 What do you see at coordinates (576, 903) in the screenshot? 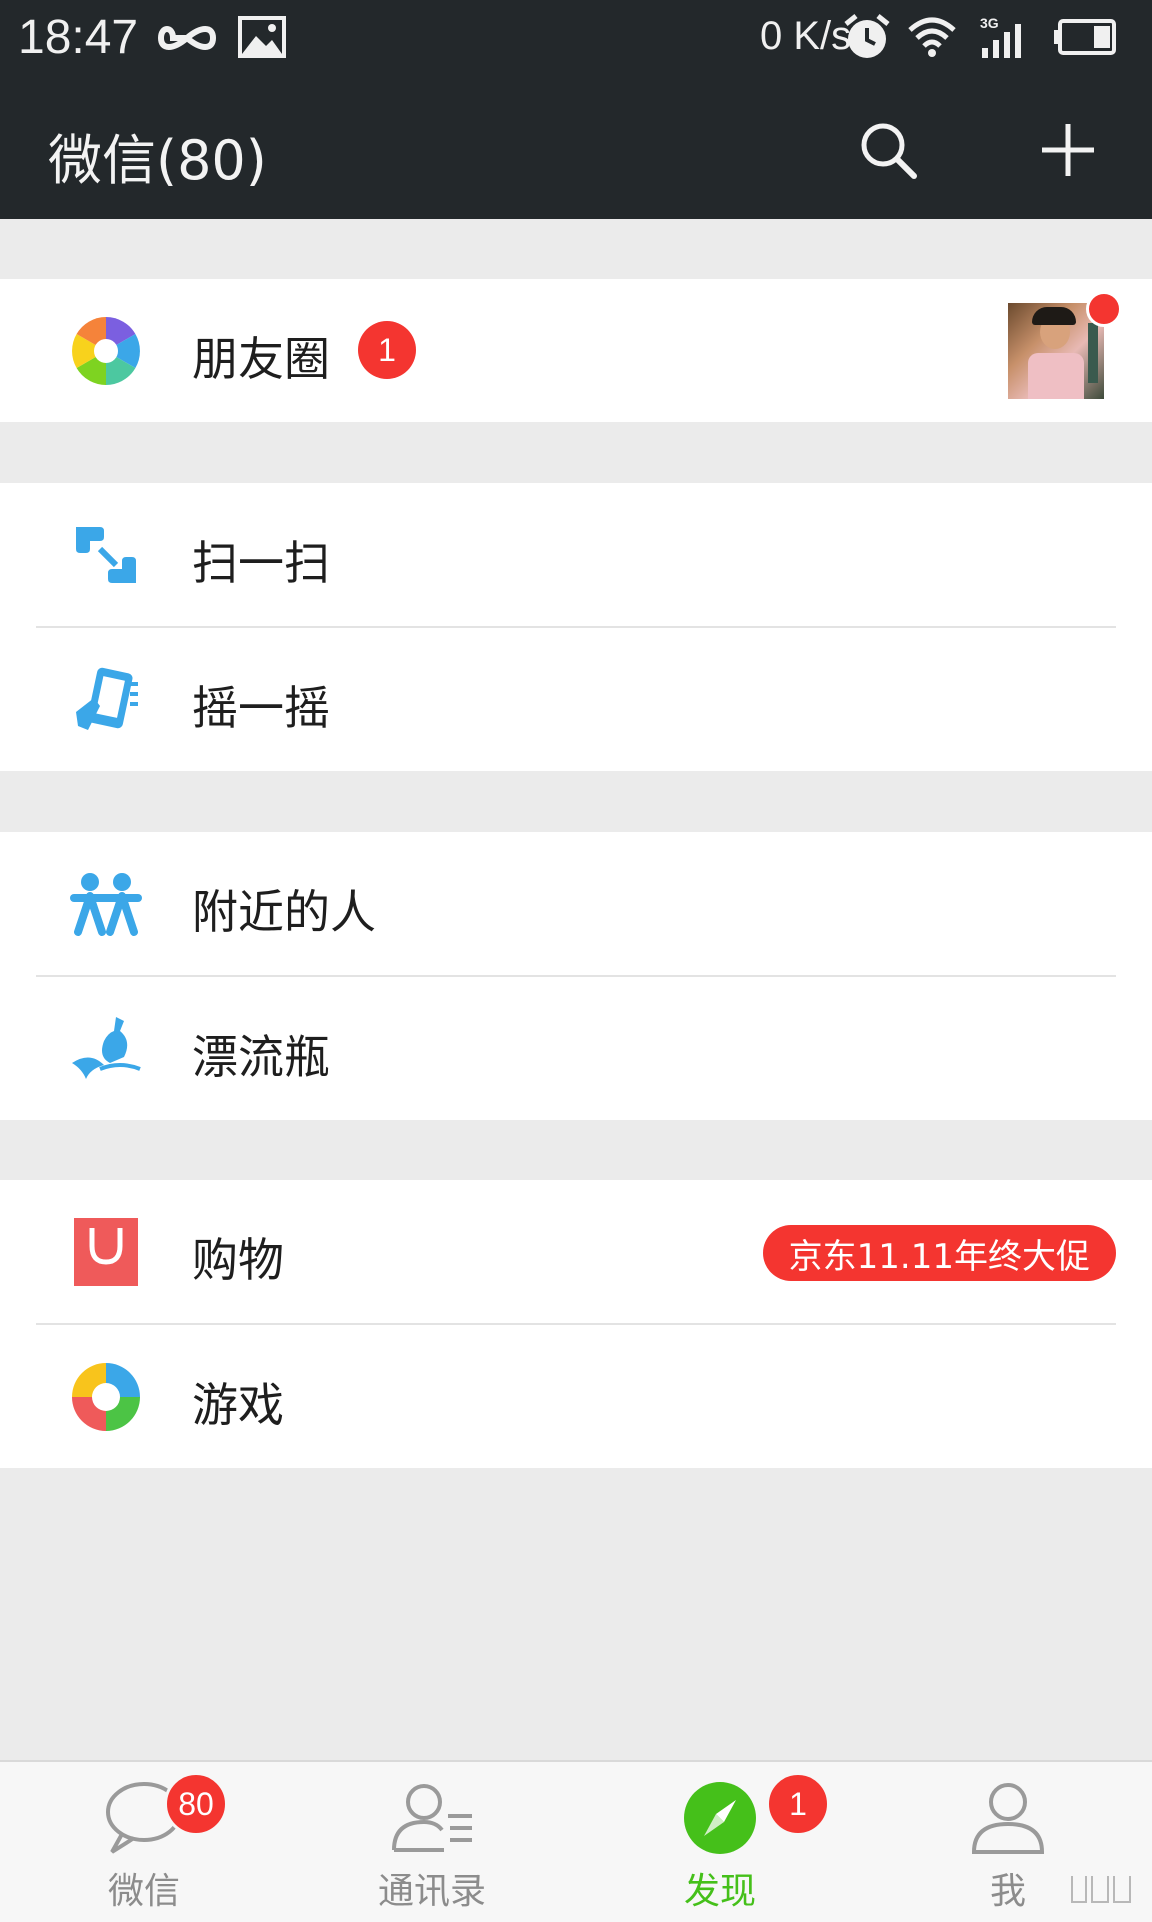
I see `people-nearby-row: 附近的人` at bounding box center [576, 903].